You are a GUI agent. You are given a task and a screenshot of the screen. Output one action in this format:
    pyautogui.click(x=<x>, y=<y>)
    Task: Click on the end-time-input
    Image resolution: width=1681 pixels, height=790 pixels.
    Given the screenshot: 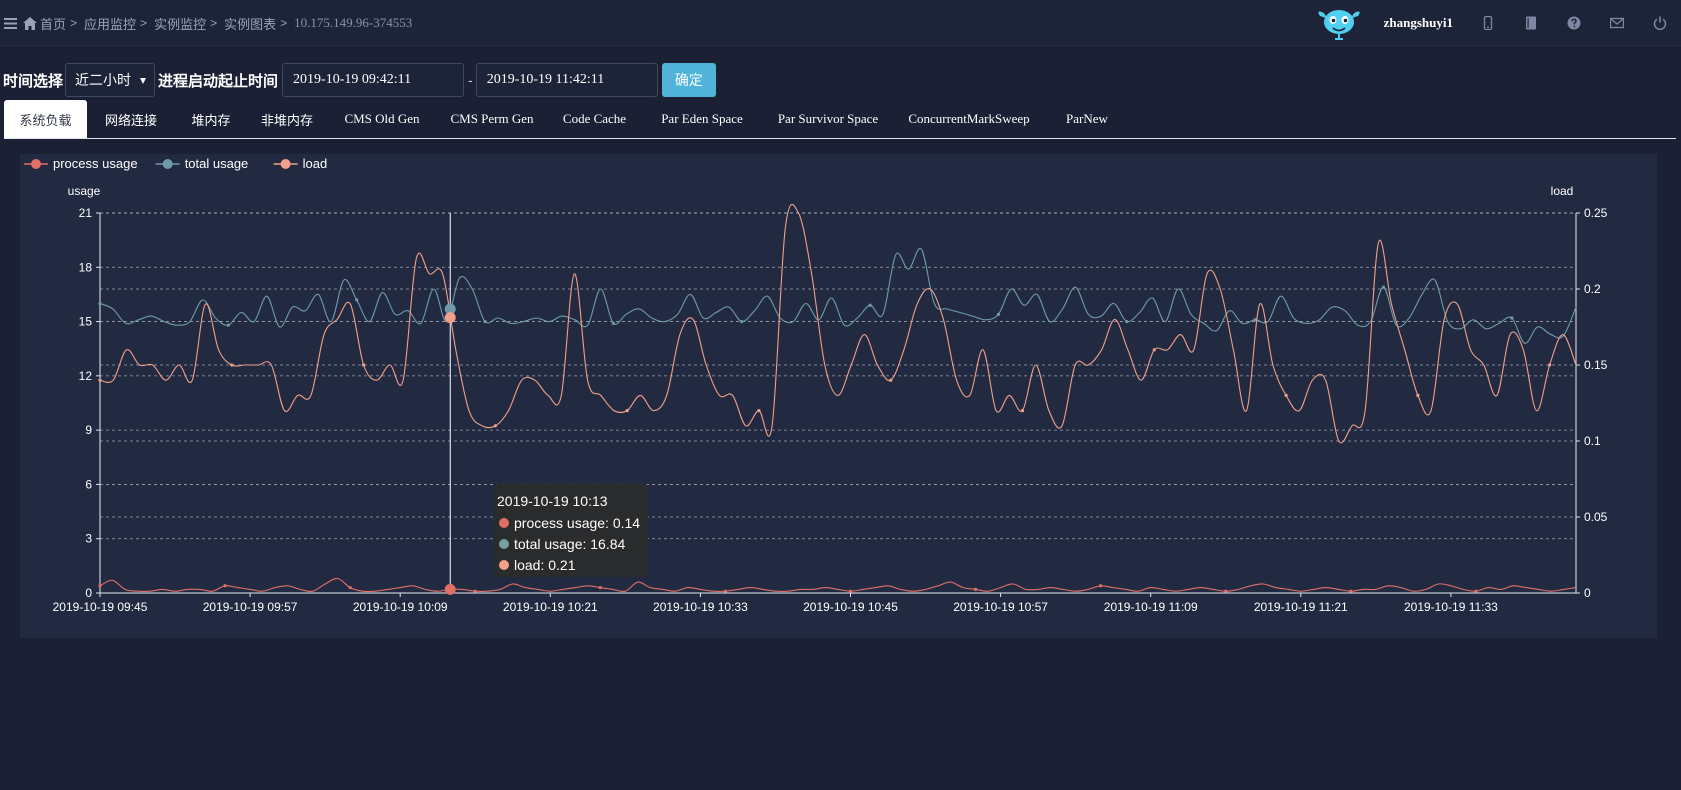 What is the action you would take?
    pyautogui.click(x=566, y=80)
    